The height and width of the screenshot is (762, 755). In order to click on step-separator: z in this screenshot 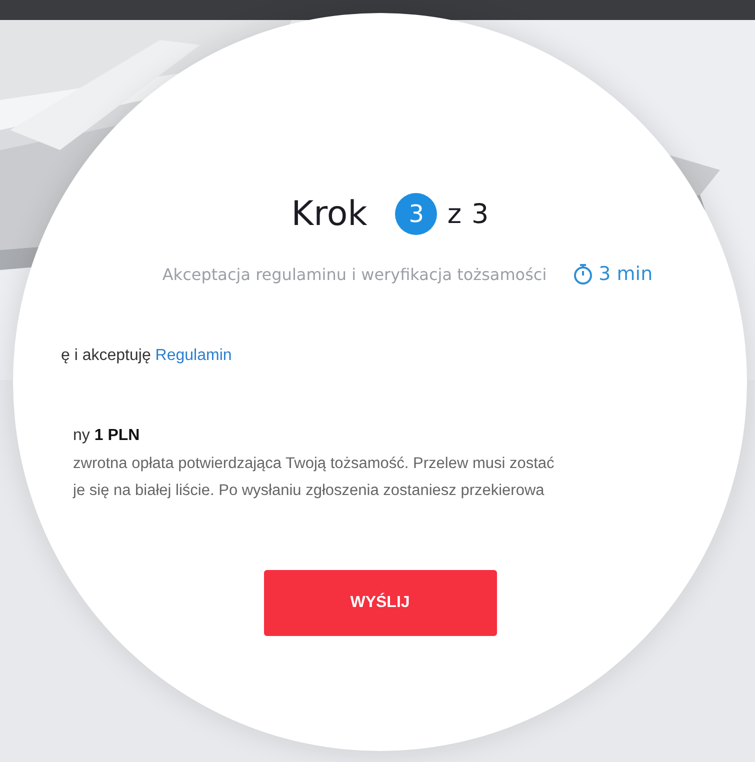, I will do `click(454, 214)`.